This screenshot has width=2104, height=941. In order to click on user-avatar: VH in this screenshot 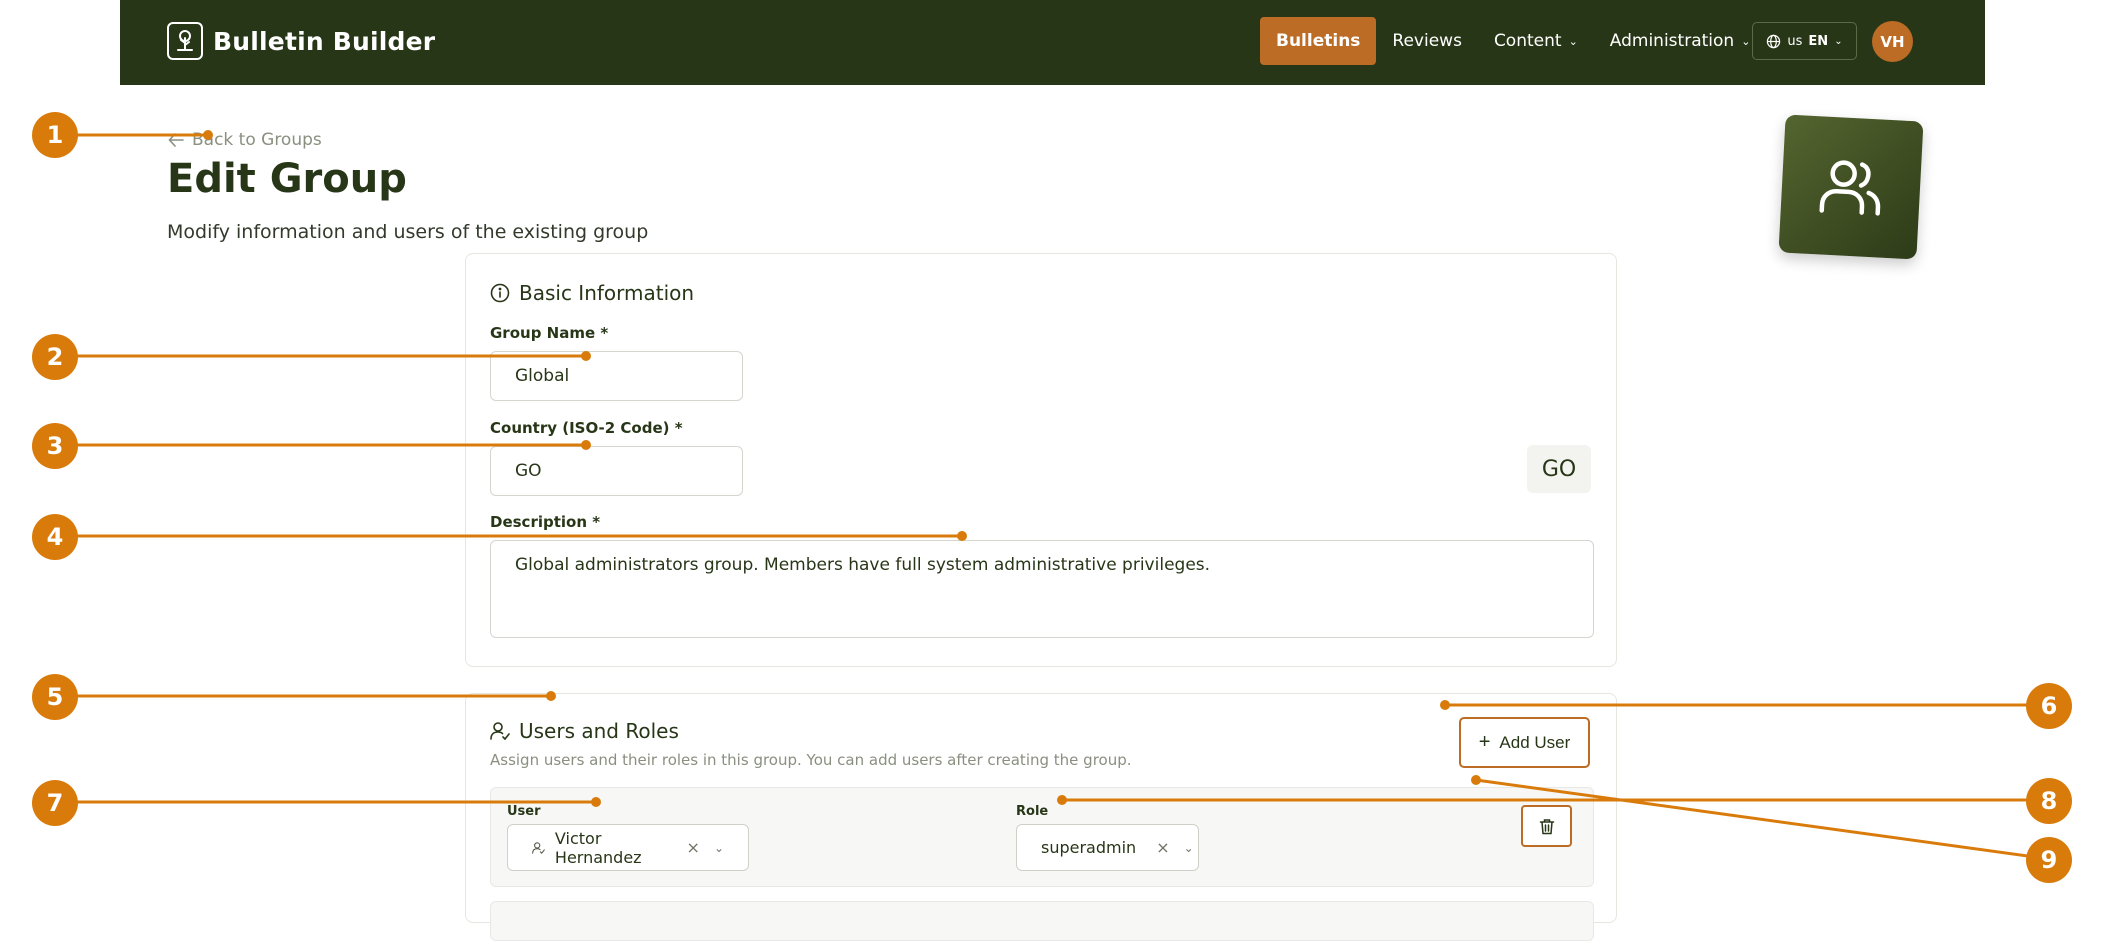, I will do `click(1892, 41)`.